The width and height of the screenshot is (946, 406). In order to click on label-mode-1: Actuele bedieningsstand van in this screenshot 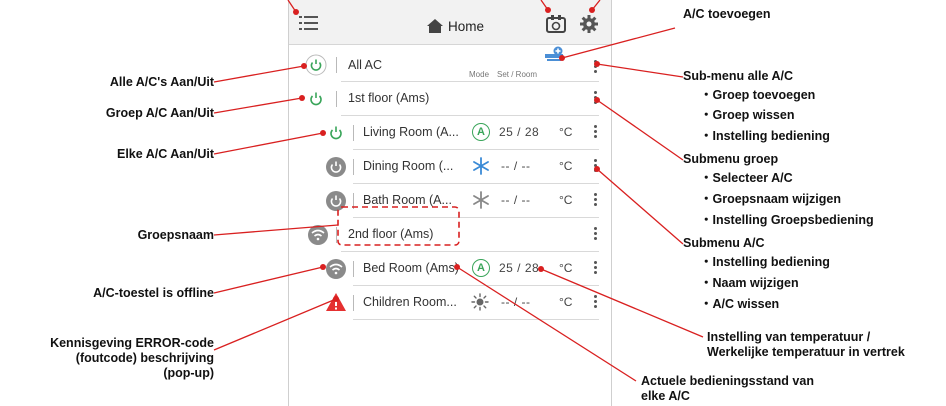, I will do `click(727, 381)`.